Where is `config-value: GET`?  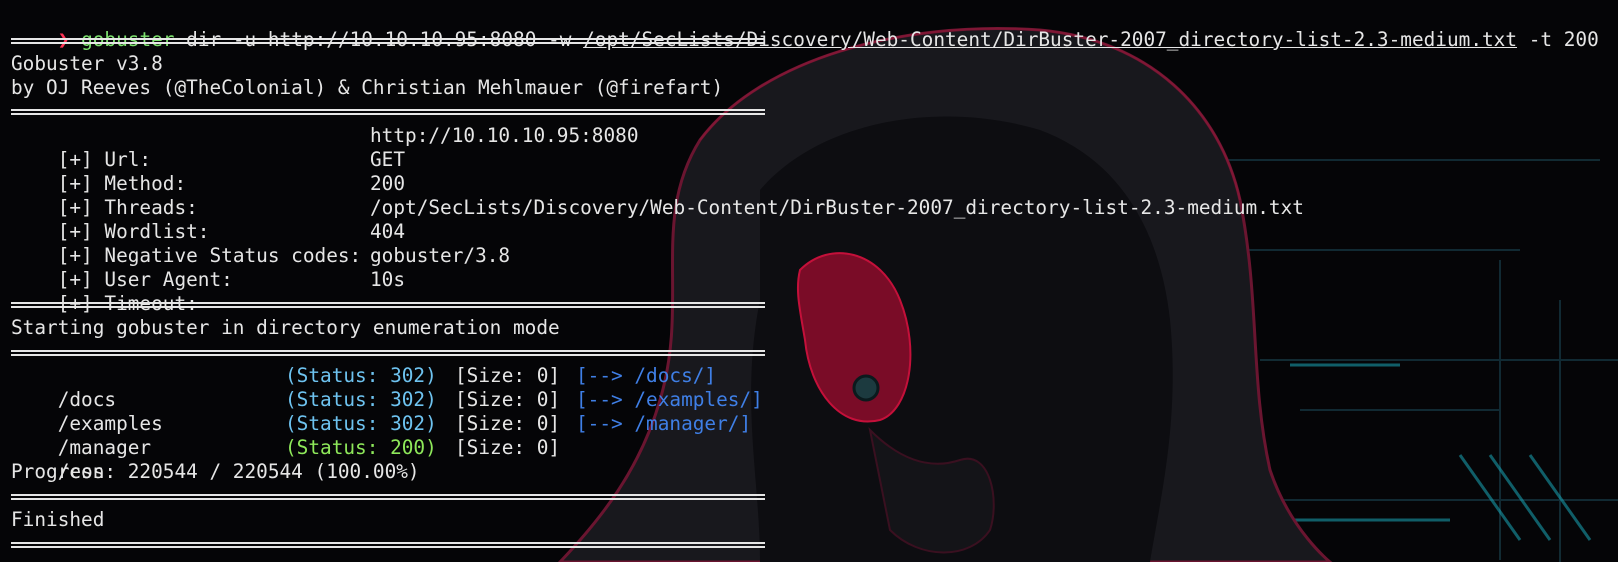 config-value: GET is located at coordinates (388, 159).